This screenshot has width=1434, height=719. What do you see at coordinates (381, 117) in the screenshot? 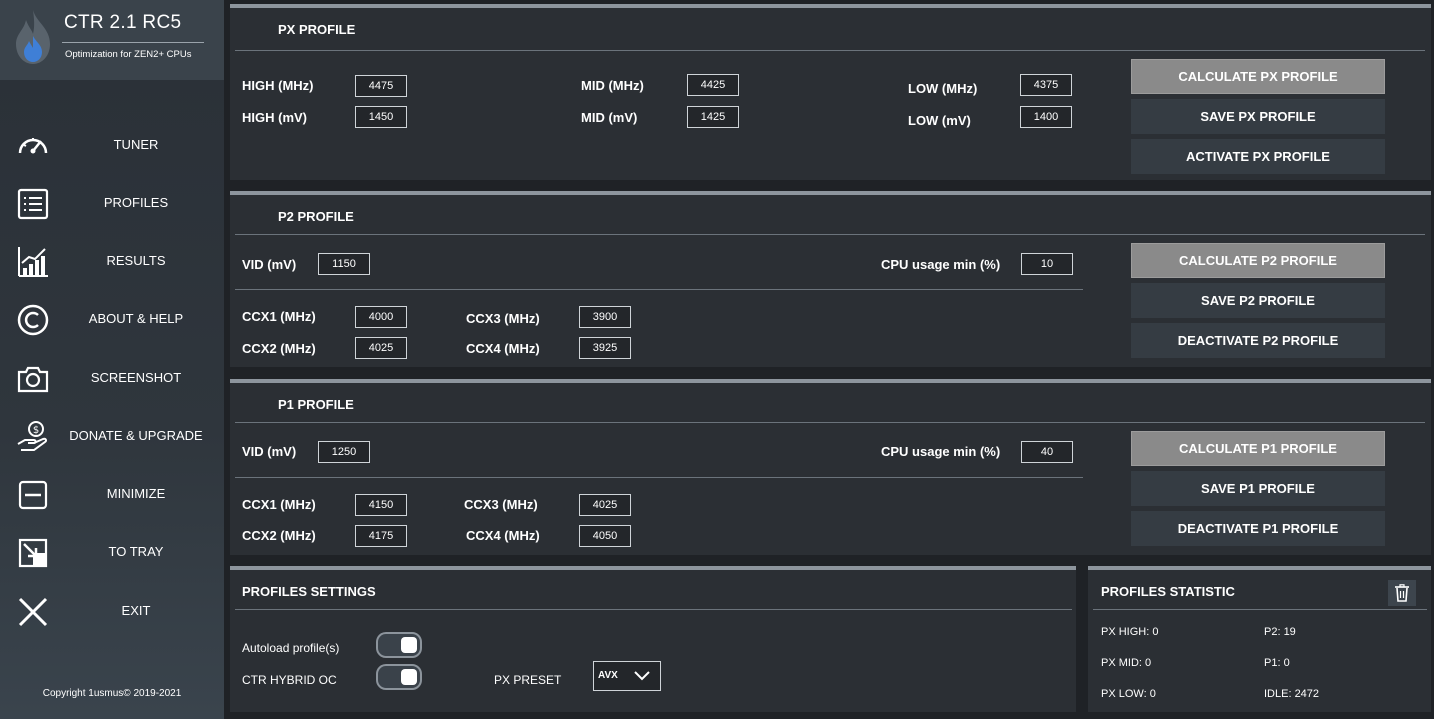
I see `px-high-mv-input` at bounding box center [381, 117].